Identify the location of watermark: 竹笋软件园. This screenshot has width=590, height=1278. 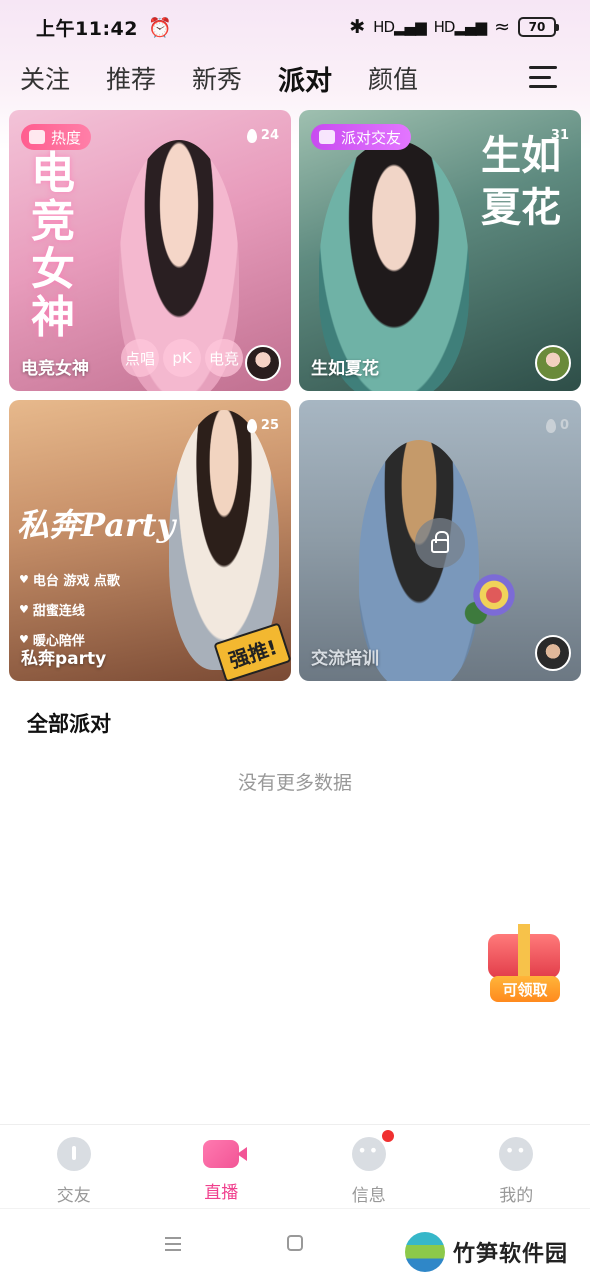
(486, 1252).